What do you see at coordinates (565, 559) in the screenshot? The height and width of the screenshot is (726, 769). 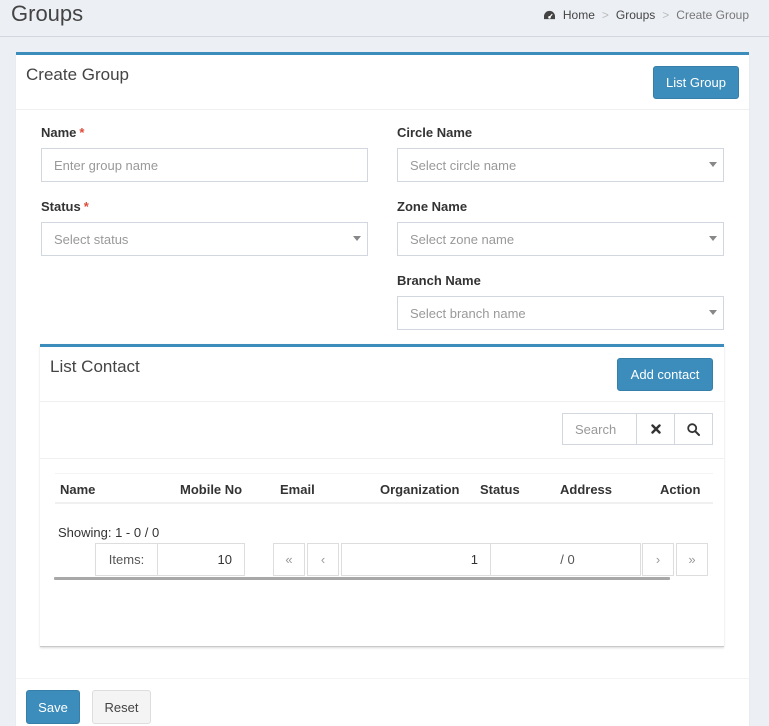 I see `page-total: / 0` at bounding box center [565, 559].